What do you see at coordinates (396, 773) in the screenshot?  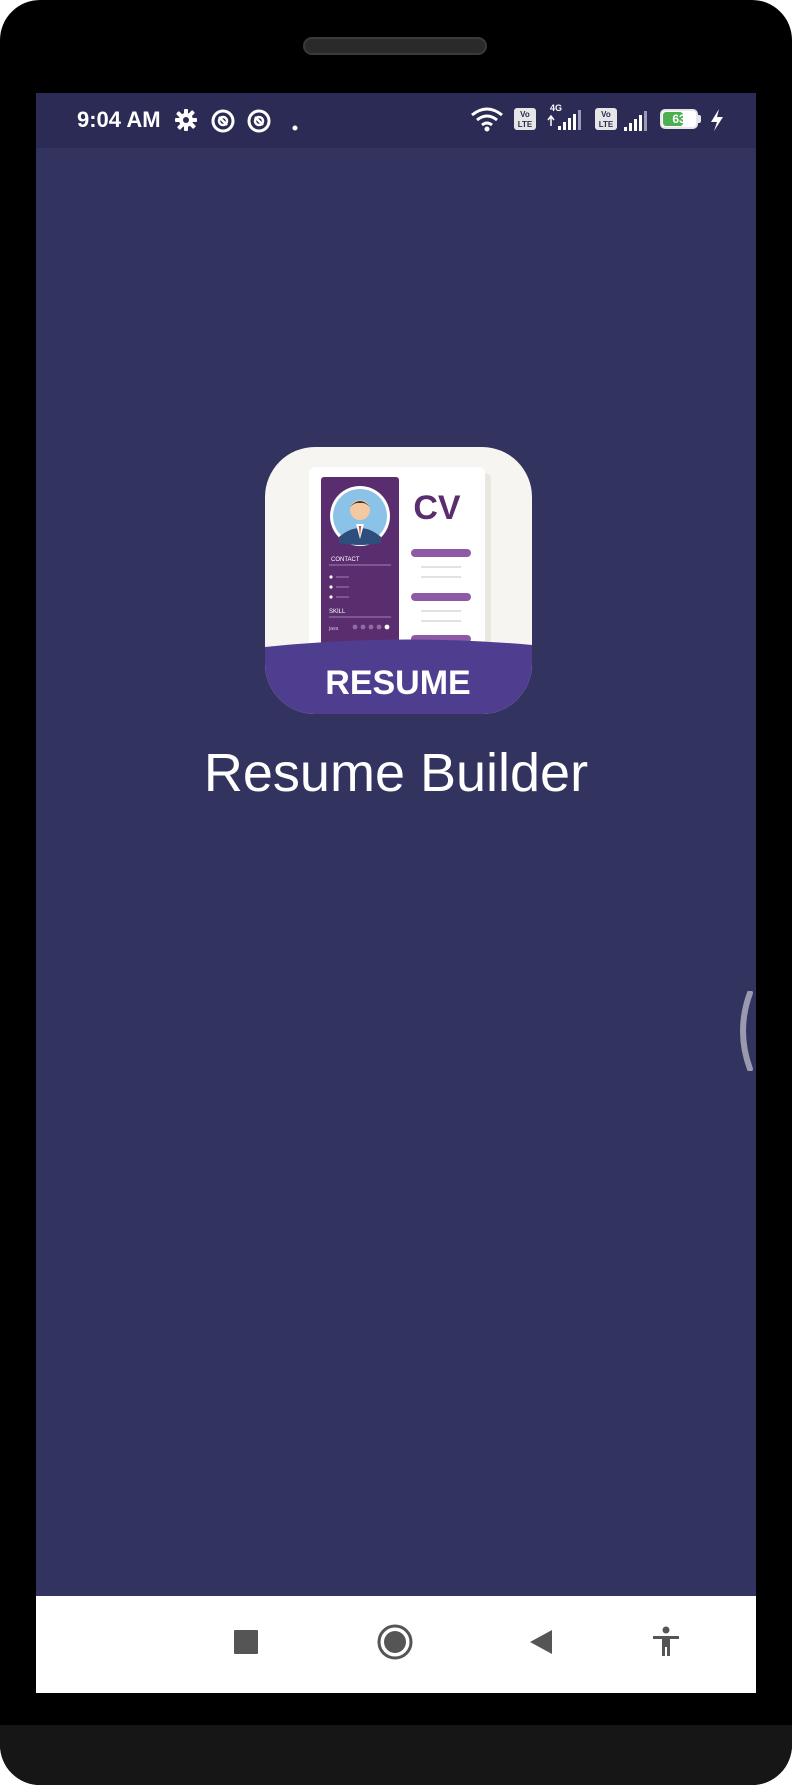 I see `app-name-title: Resume Builder` at bounding box center [396, 773].